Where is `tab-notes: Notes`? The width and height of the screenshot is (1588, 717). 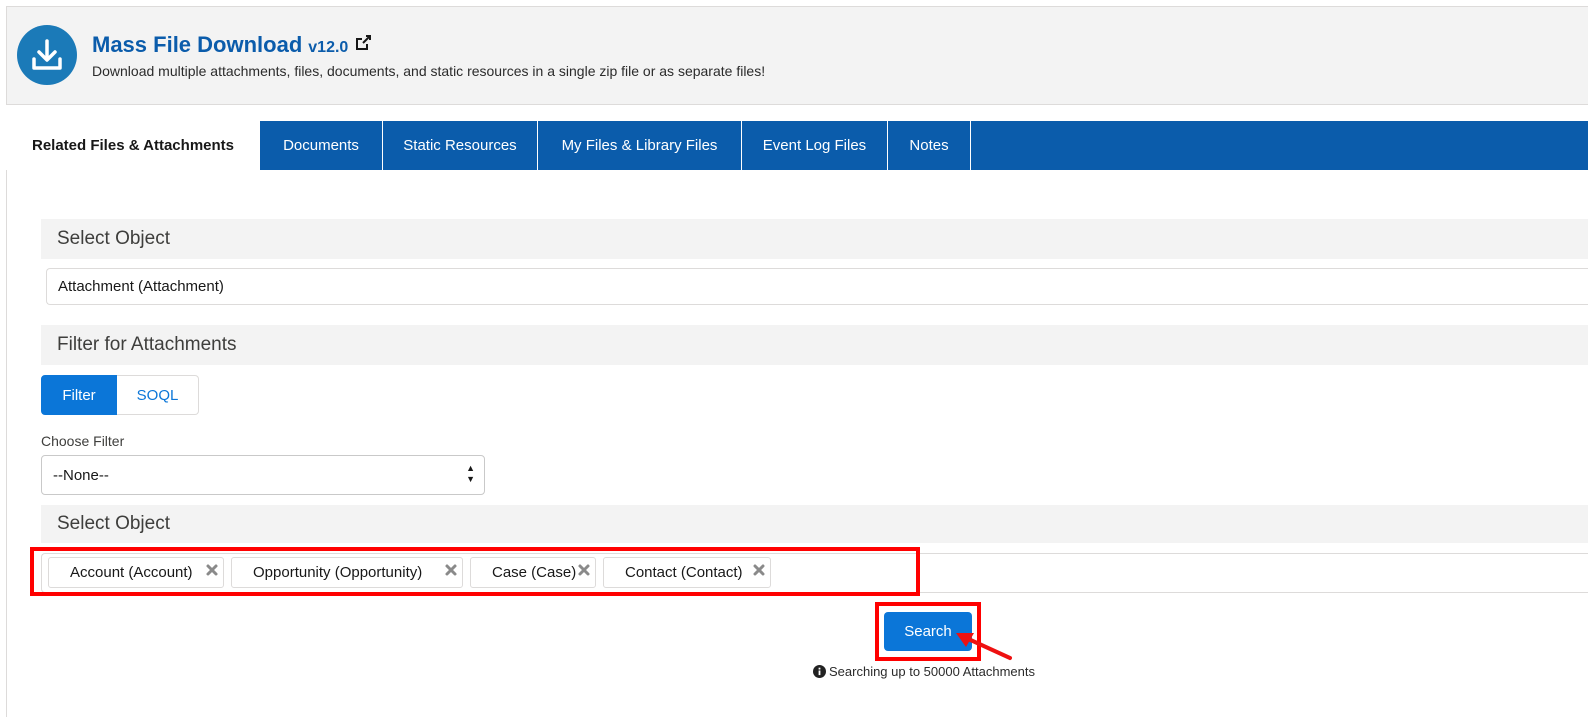
tab-notes: Notes is located at coordinates (929, 145).